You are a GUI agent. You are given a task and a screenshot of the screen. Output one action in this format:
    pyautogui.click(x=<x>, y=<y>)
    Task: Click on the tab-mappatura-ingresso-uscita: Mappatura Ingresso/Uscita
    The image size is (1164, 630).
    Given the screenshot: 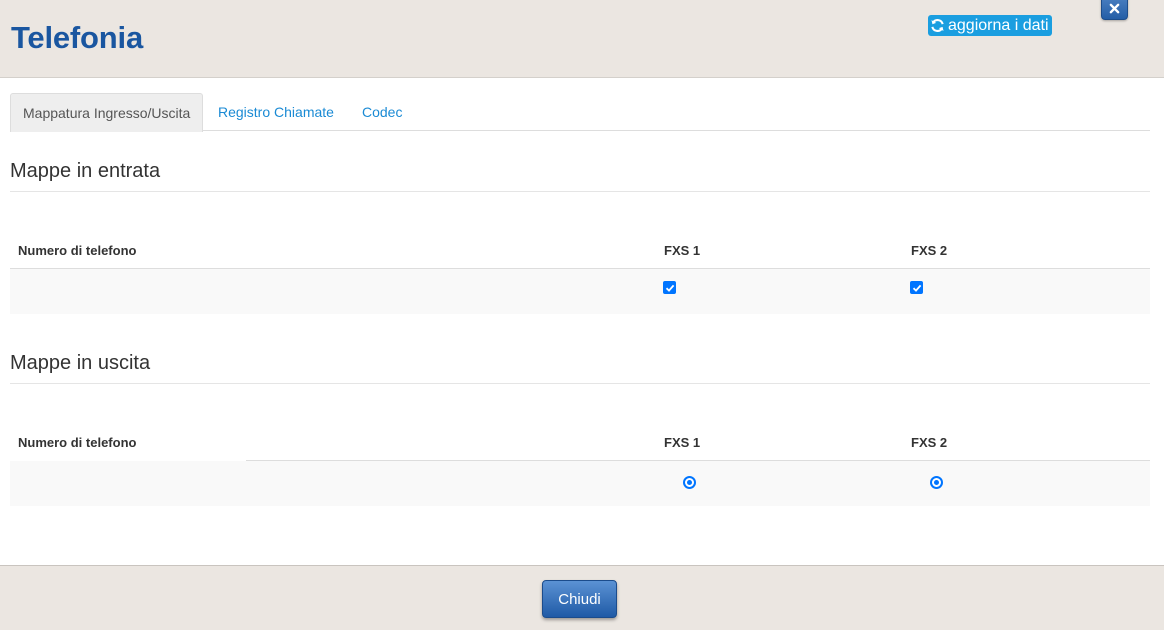 What is the action you would take?
    pyautogui.click(x=107, y=112)
    